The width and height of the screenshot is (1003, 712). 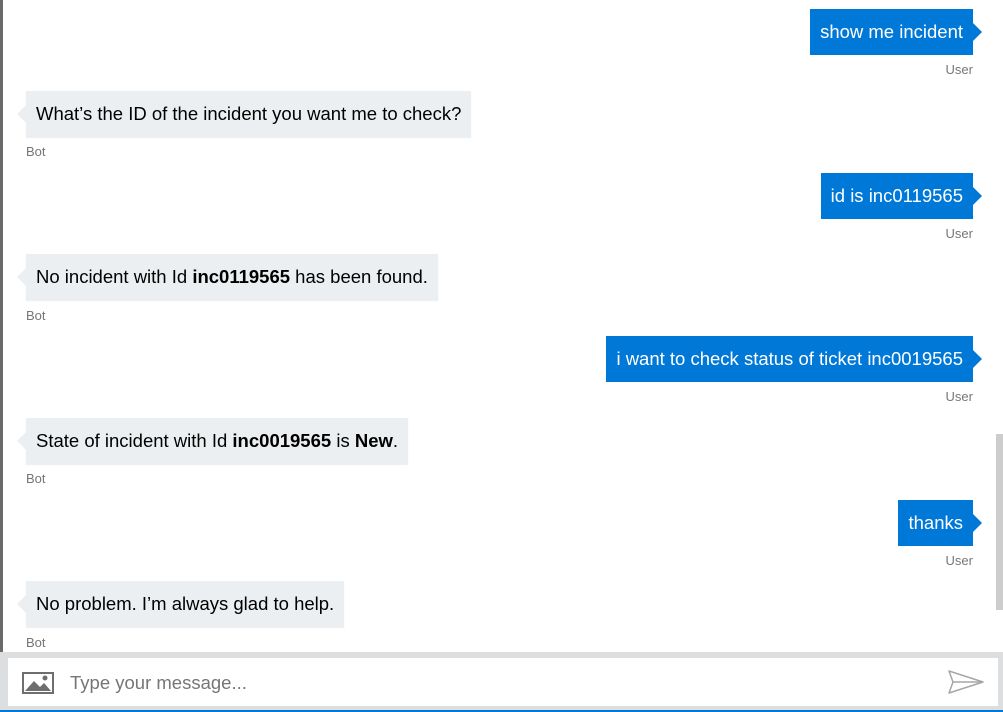 I want to click on bot-message: No problem. I’m always glad to help., so click(x=181, y=604).